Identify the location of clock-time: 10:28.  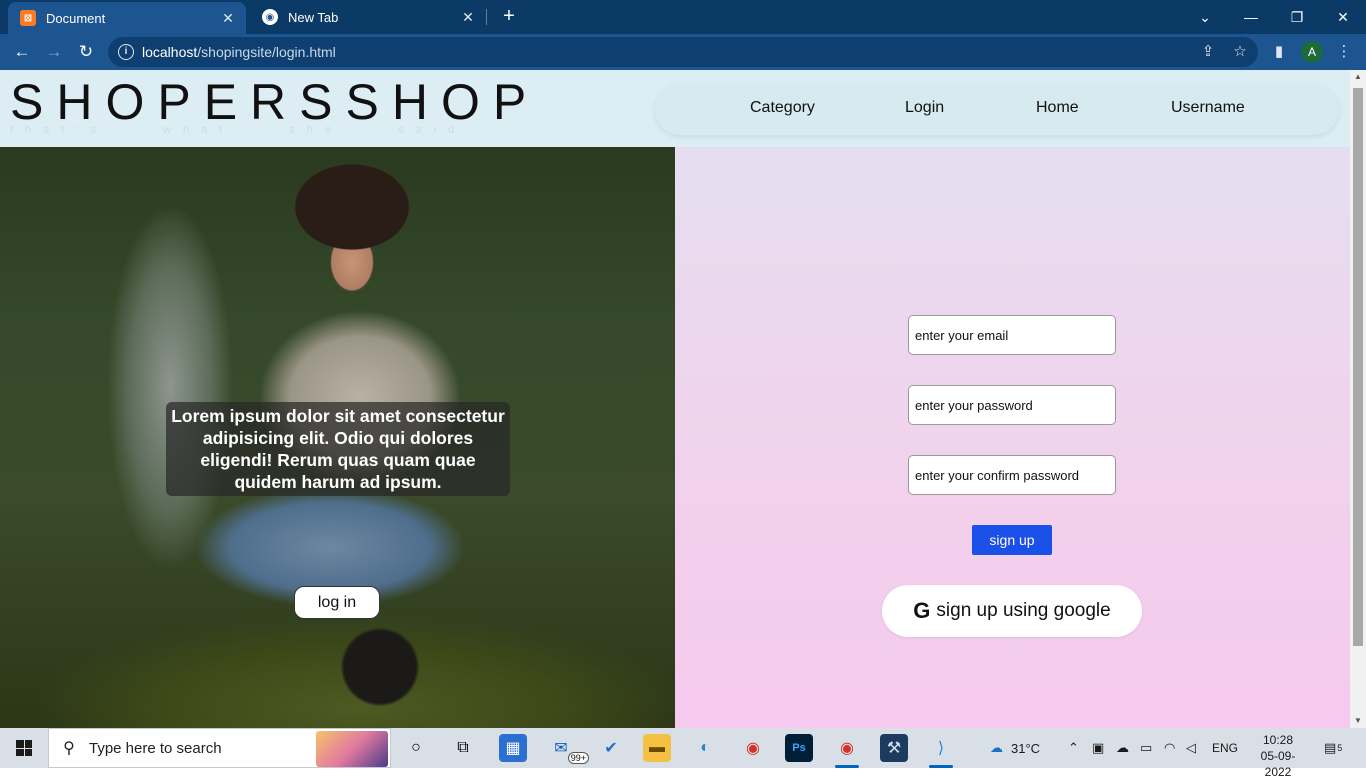
(1278, 740).